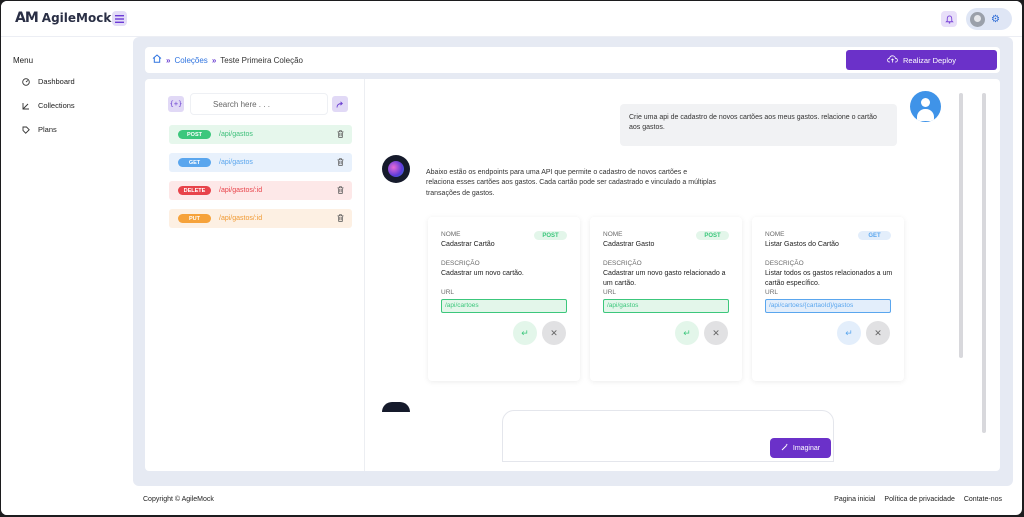 This screenshot has height=517, width=1024. Describe the element at coordinates (261, 60) in the screenshot. I see `breadcrumb-current: Teste Primeira Coleção` at that location.